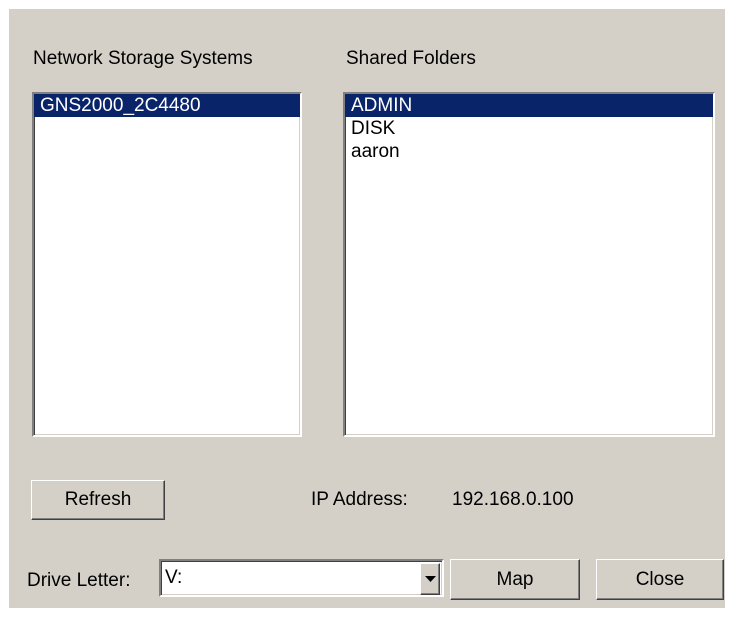 This screenshot has height=617, width=734. What do you see at coordinates (529, 105) in the screenshot?
I see `list-item: ADMIN` at bounding box center [529, 105].